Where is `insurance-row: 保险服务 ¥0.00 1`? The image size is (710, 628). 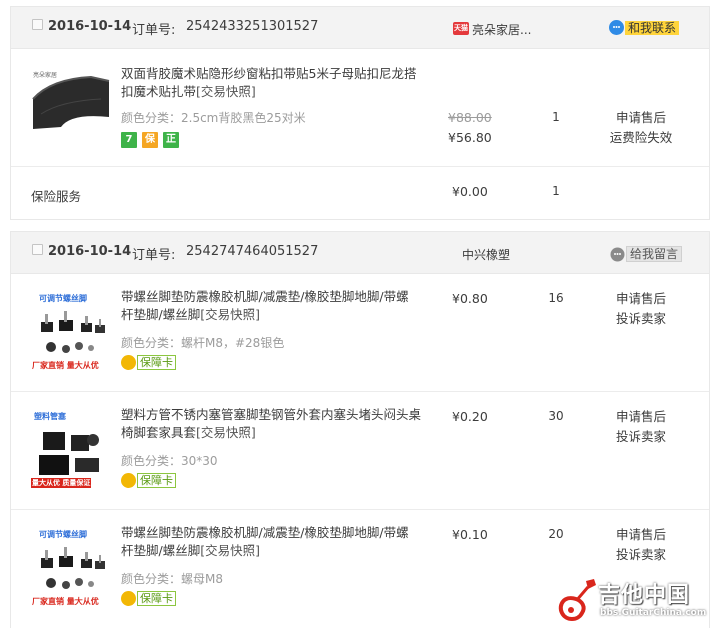
insurance-row: 保险服务 ¥0.00 1 is located at coordinates (360, 193).